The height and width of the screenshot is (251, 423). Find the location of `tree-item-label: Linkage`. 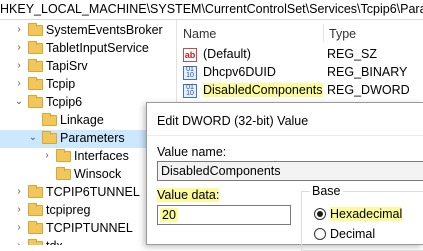

tree-item-label: Linkage is located at coordinates (82, 120).